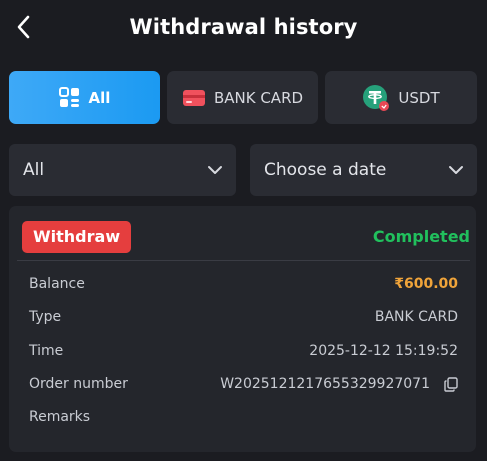  I want to click on tab-usdt-label: USDT, so click(419, 97).